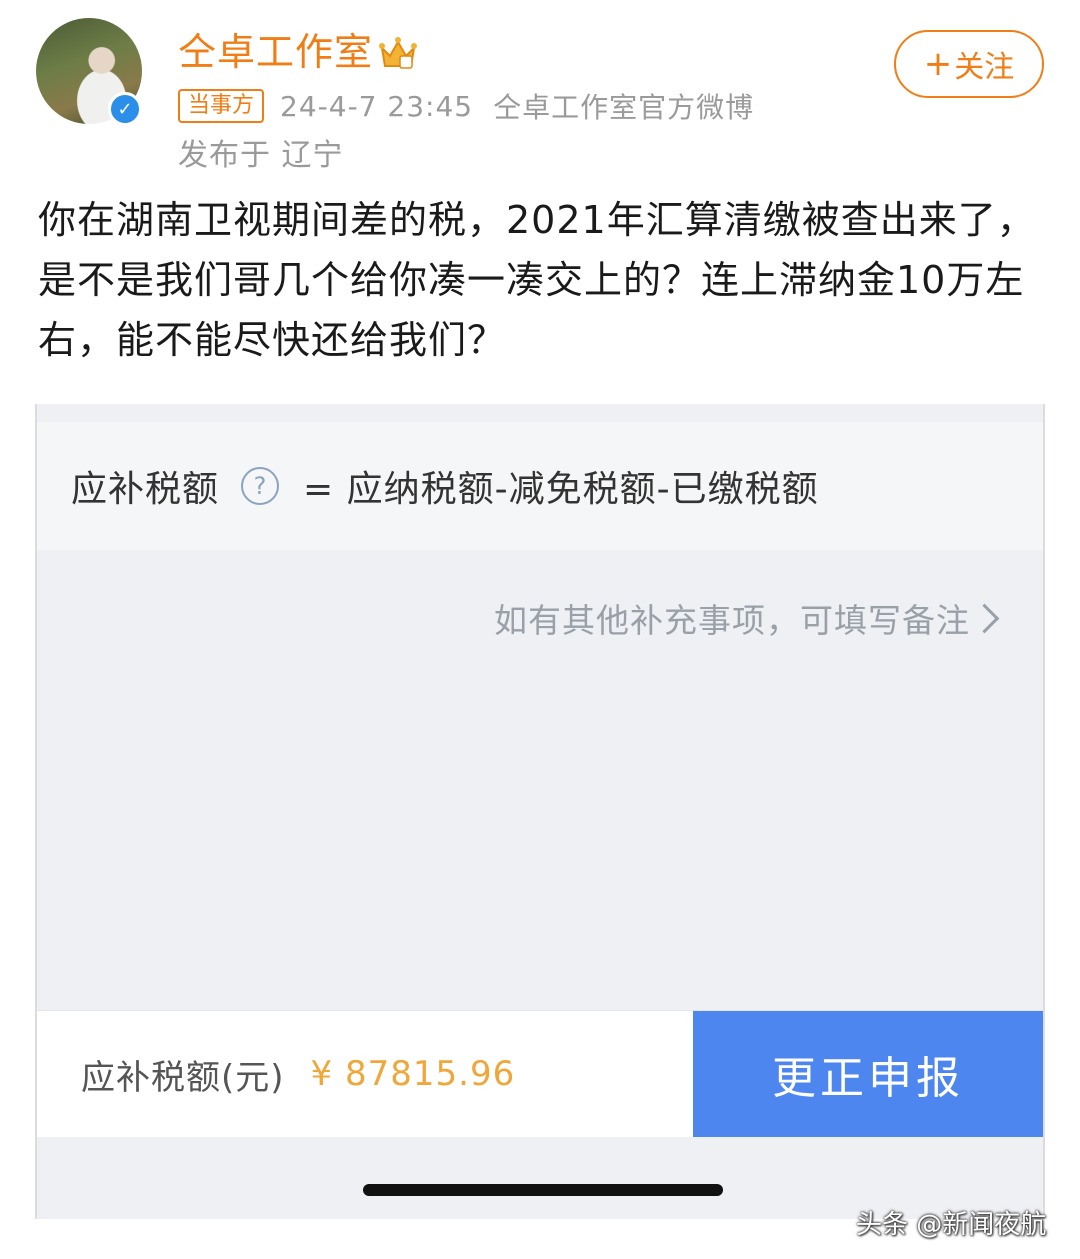 The image size is (1080, 1259). I want to click on note-link: 如有其他补充事项，可填写备注, so click(747, 618).